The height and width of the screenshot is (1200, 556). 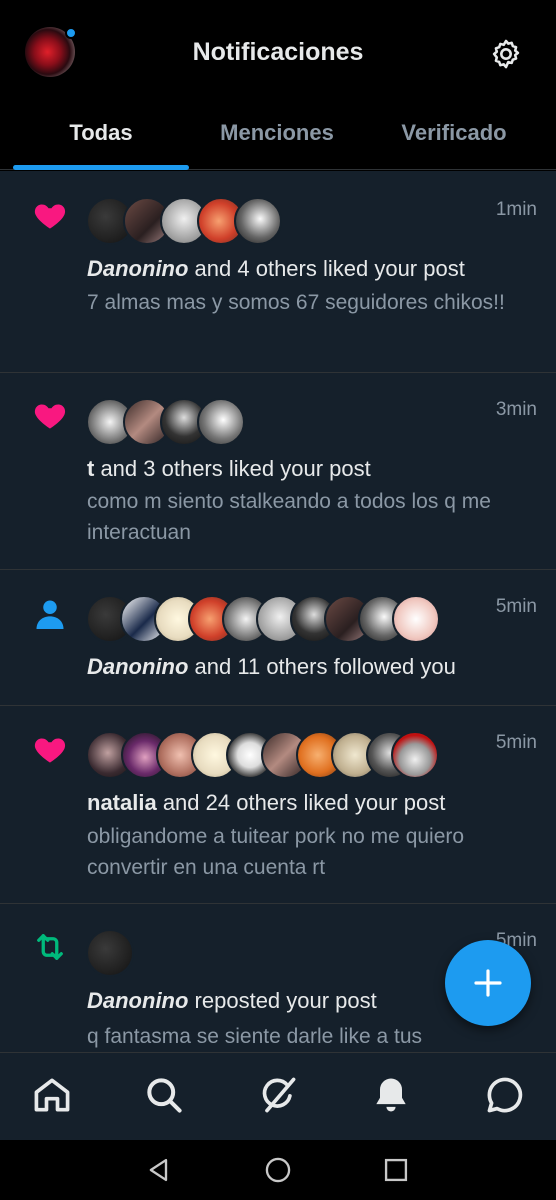 What do you see at coordinates (391, 1095) in the screenshot?
I see `bell-icon` at bounding box center [391, 1095].